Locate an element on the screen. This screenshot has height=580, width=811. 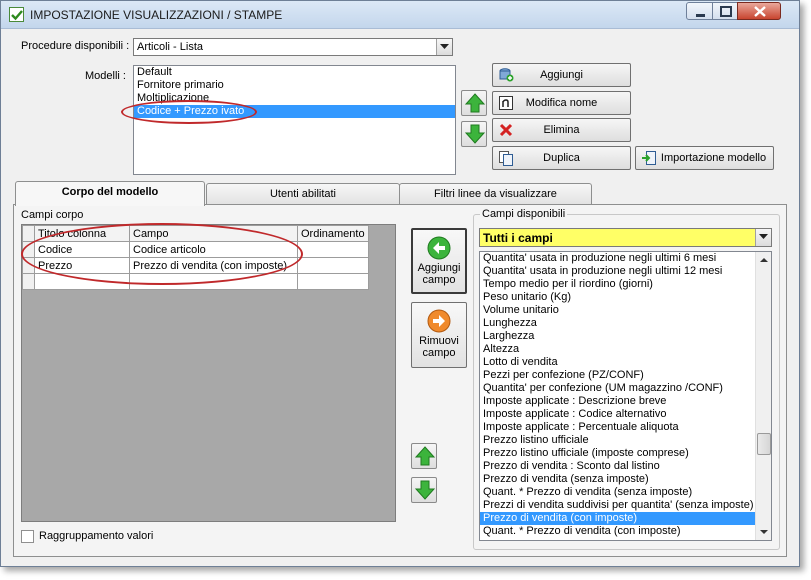
delete-model-button: Elimina is located at coordinates (561, 130).